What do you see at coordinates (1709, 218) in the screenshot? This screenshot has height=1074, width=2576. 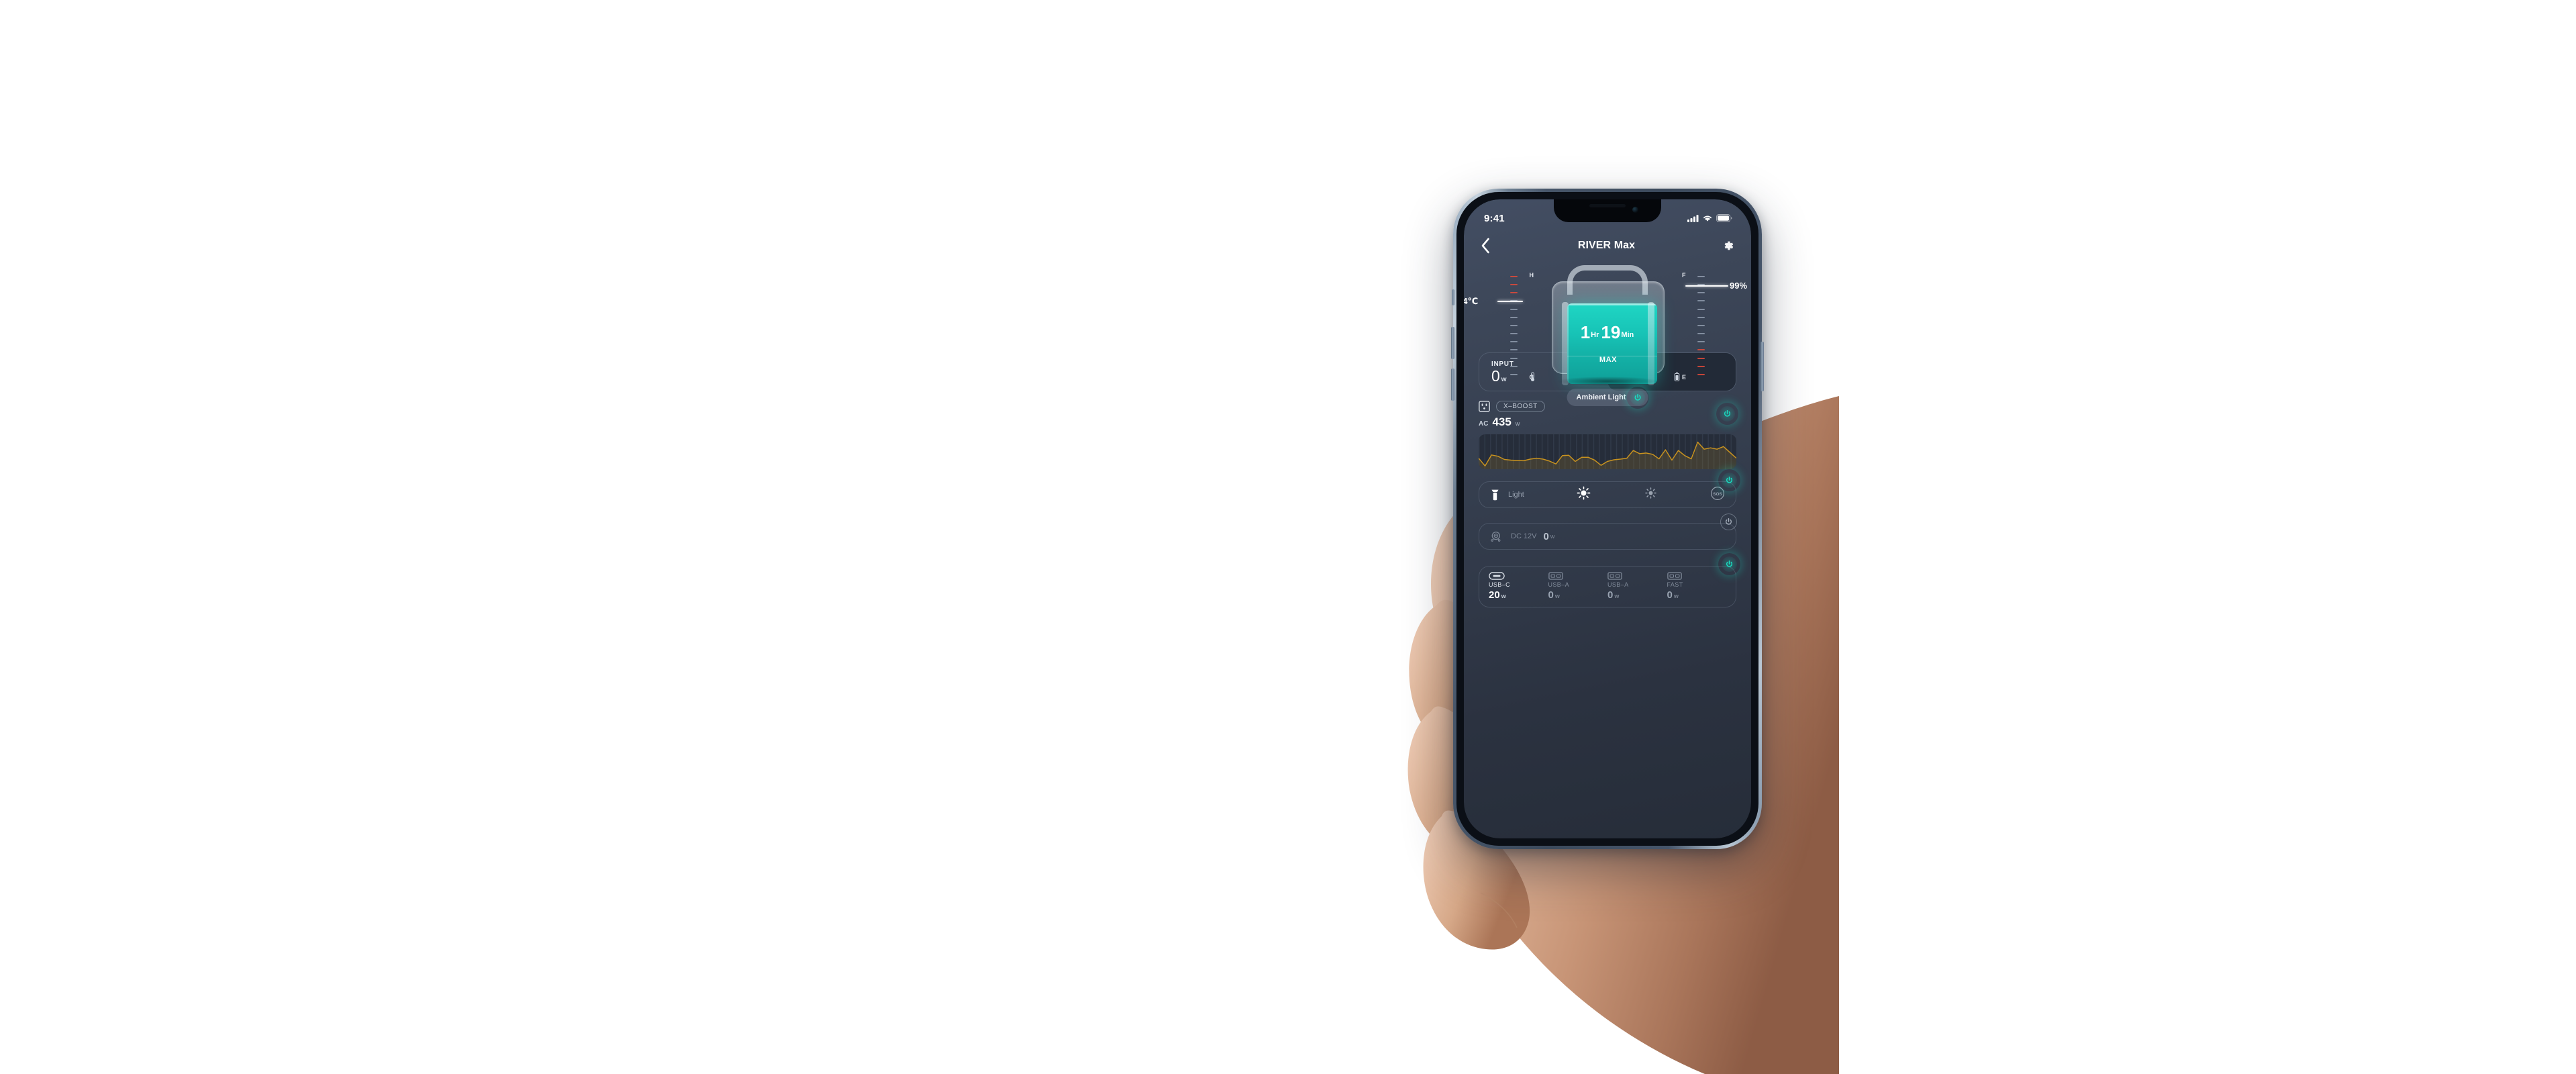 I see `status-icons` at bounding box center [1709, 218].